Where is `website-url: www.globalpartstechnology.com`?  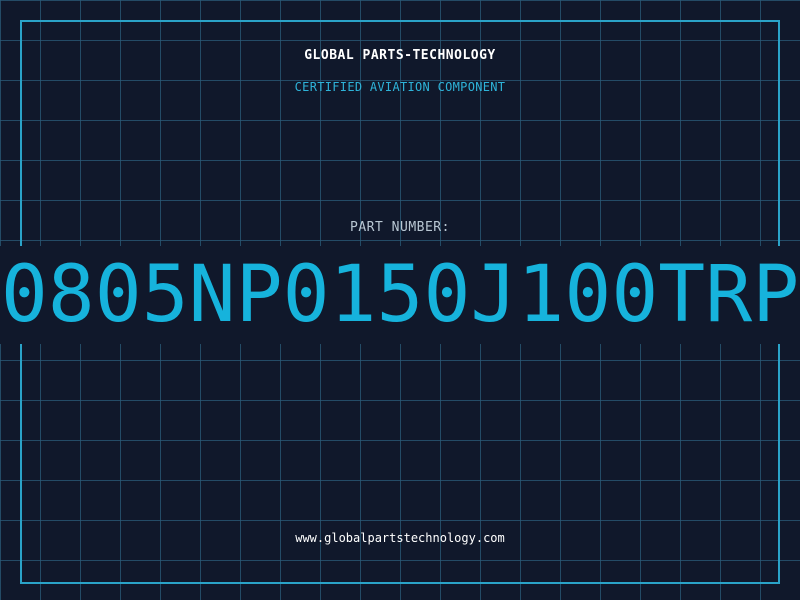
website-url: www.globalpartstechnology.com is located at coordinates (400, 538).